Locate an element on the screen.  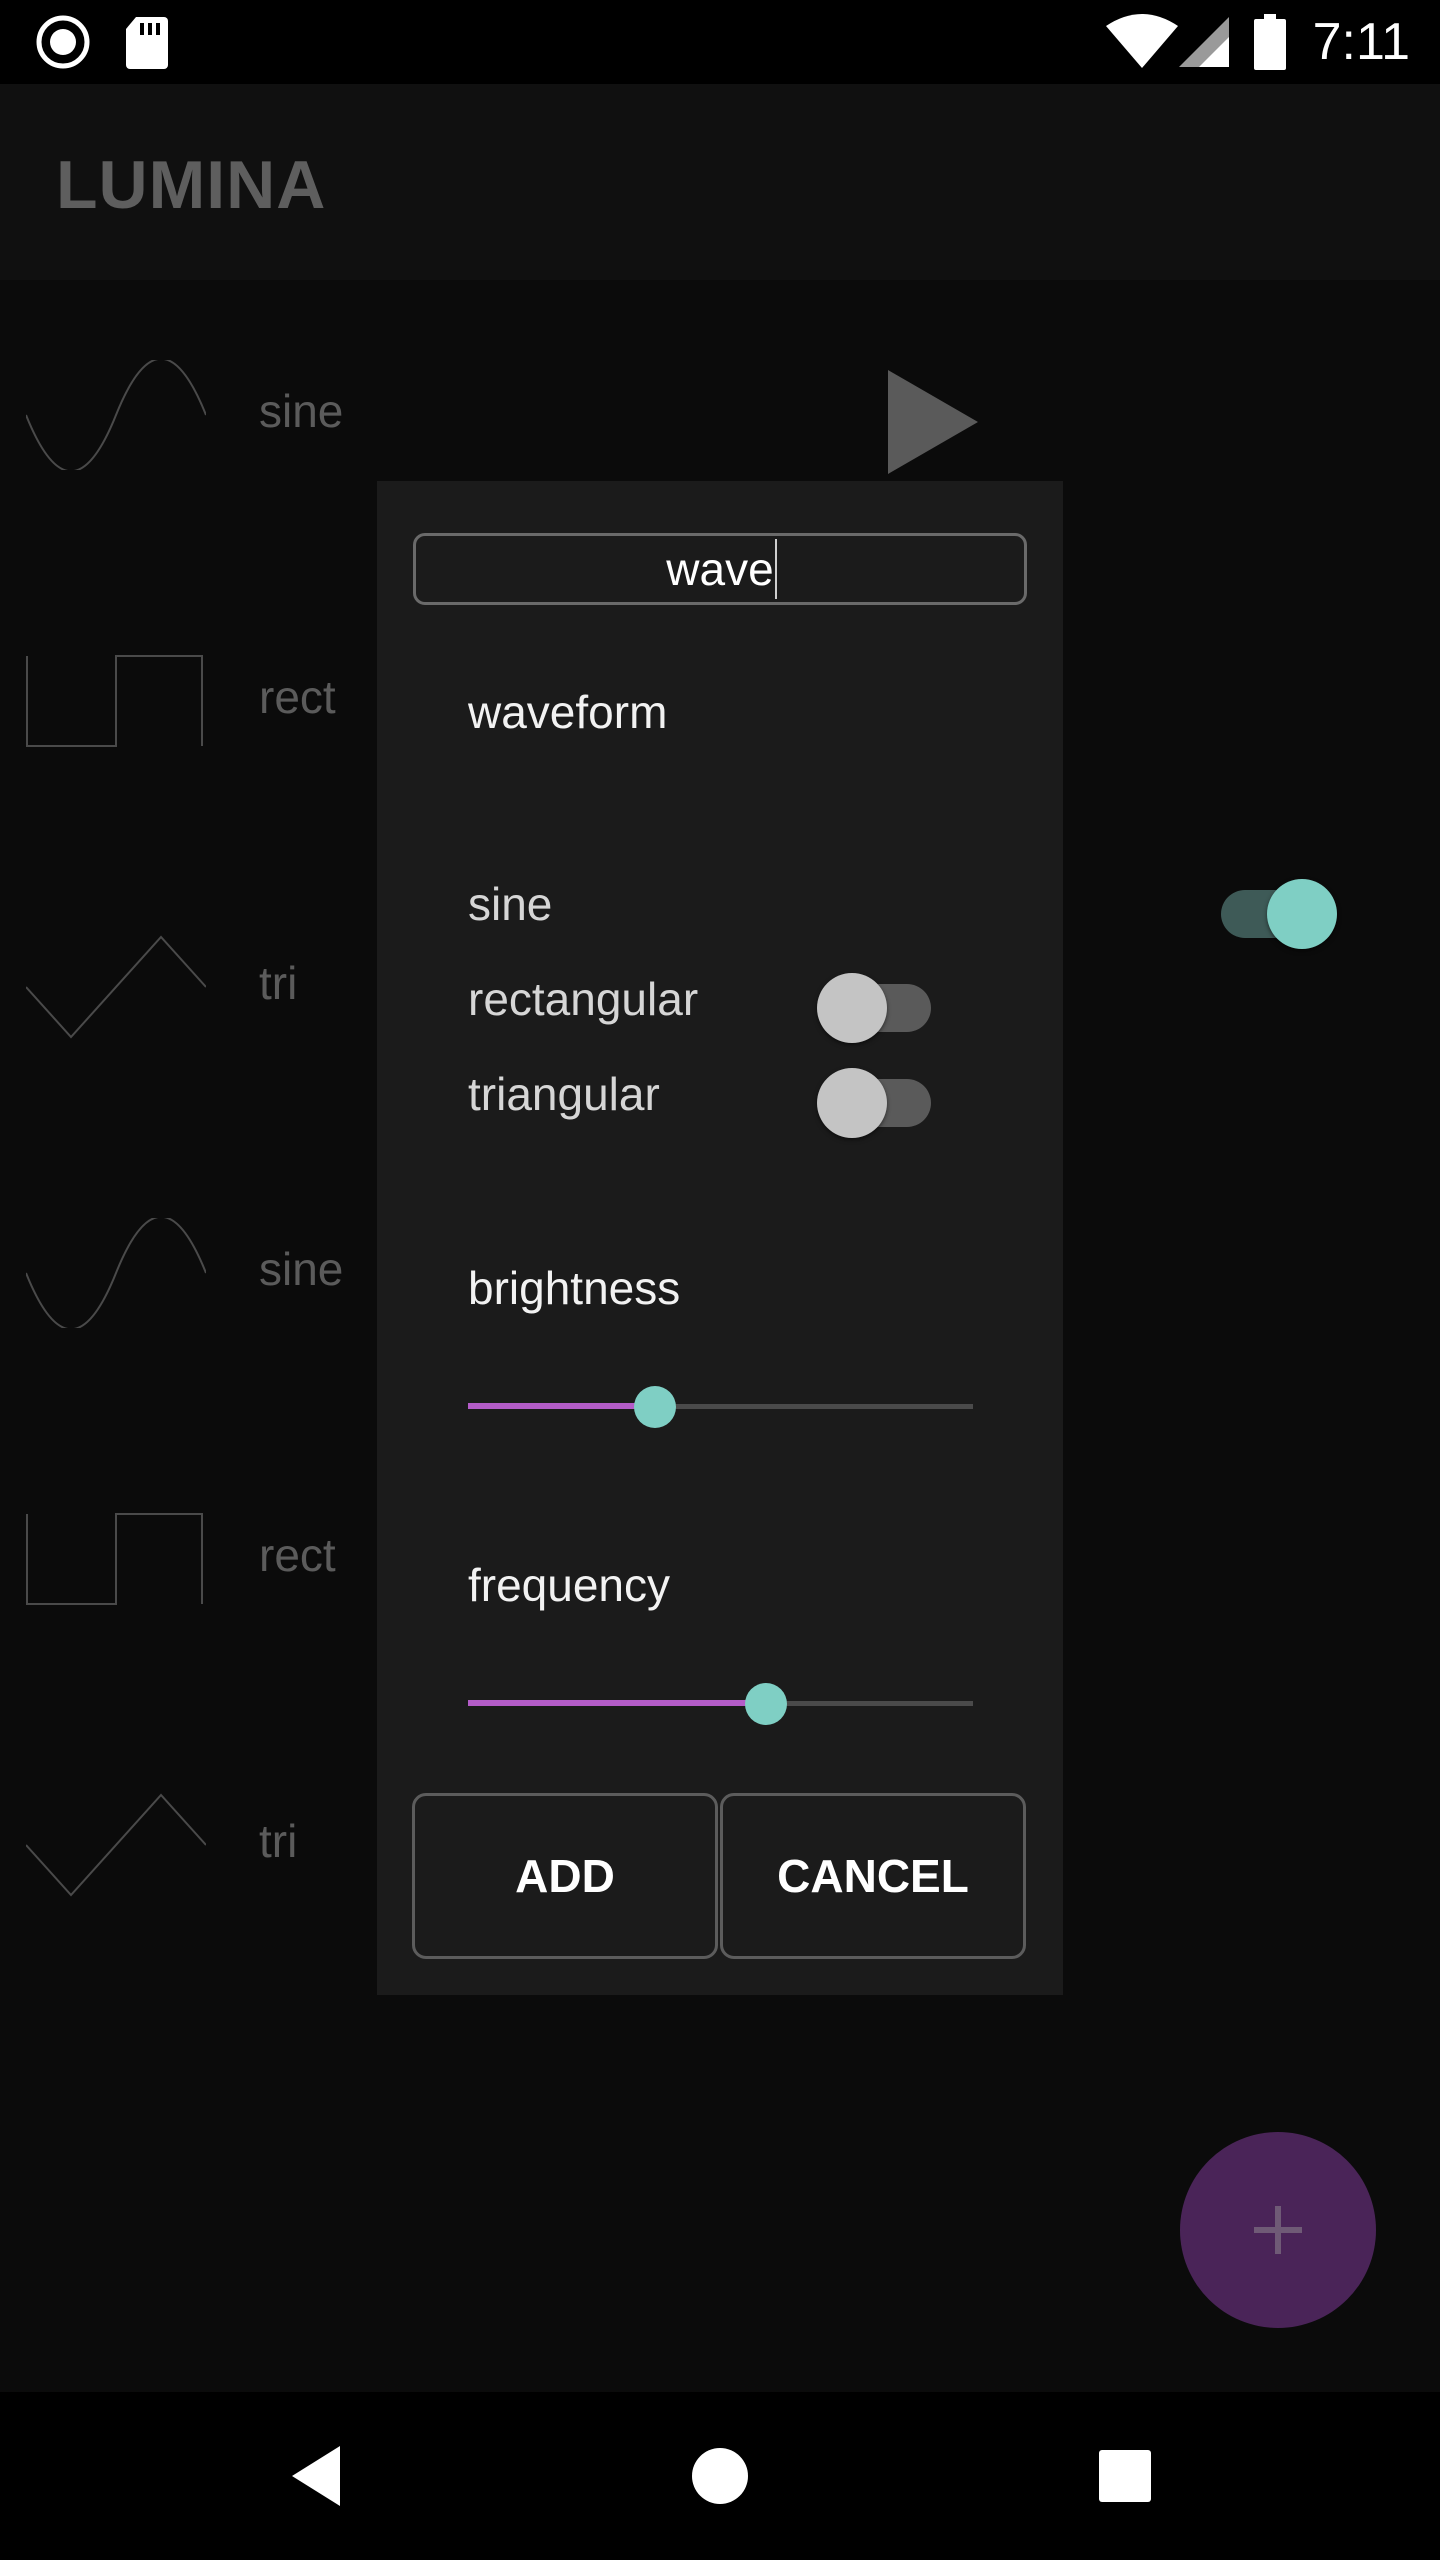
triangular-toggle is located at coordinates (877, 1098).